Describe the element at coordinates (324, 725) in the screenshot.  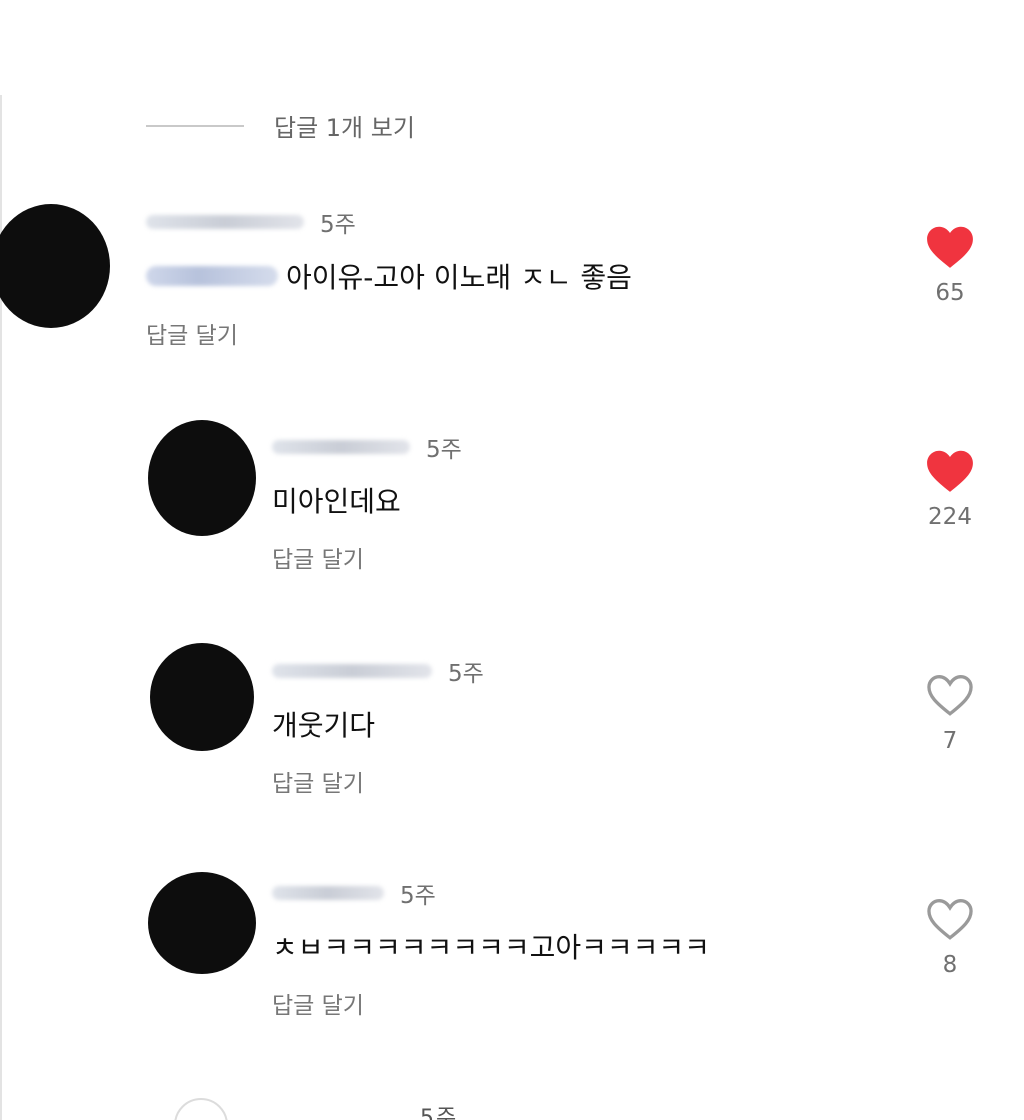
I see `comment-text: 개웃기다` at that location.